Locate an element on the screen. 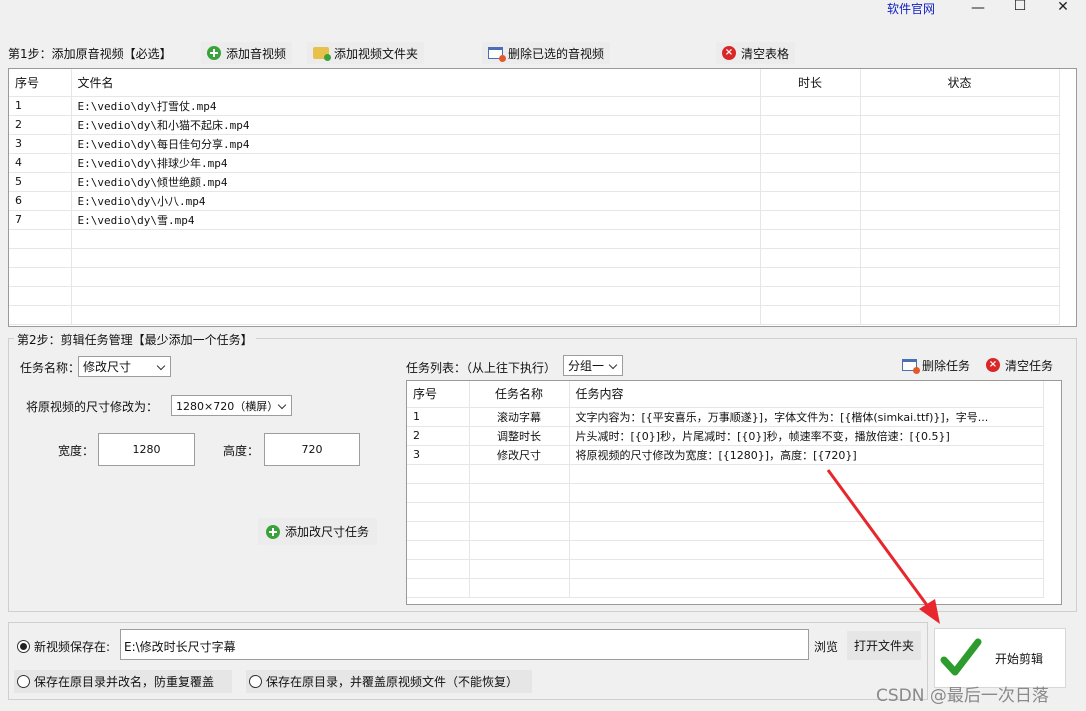  row-file: E:\vedio\dy\小八.mp4 is located at coordinates (416, 201).